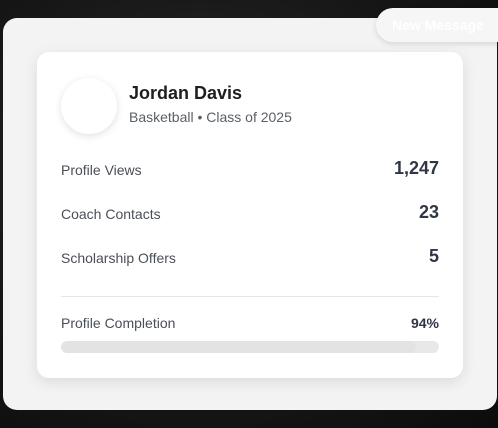 The image size is (498, 428). I want to click on avatar, so click(89, 106).